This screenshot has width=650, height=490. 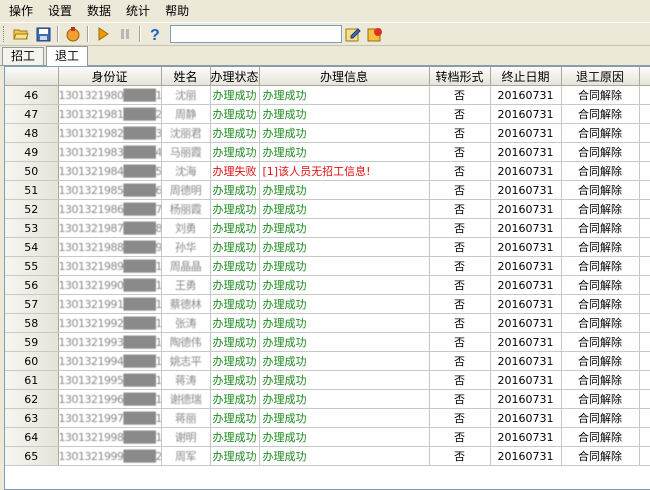 I want to click on row-number: 53, so click(x=32, y=228).